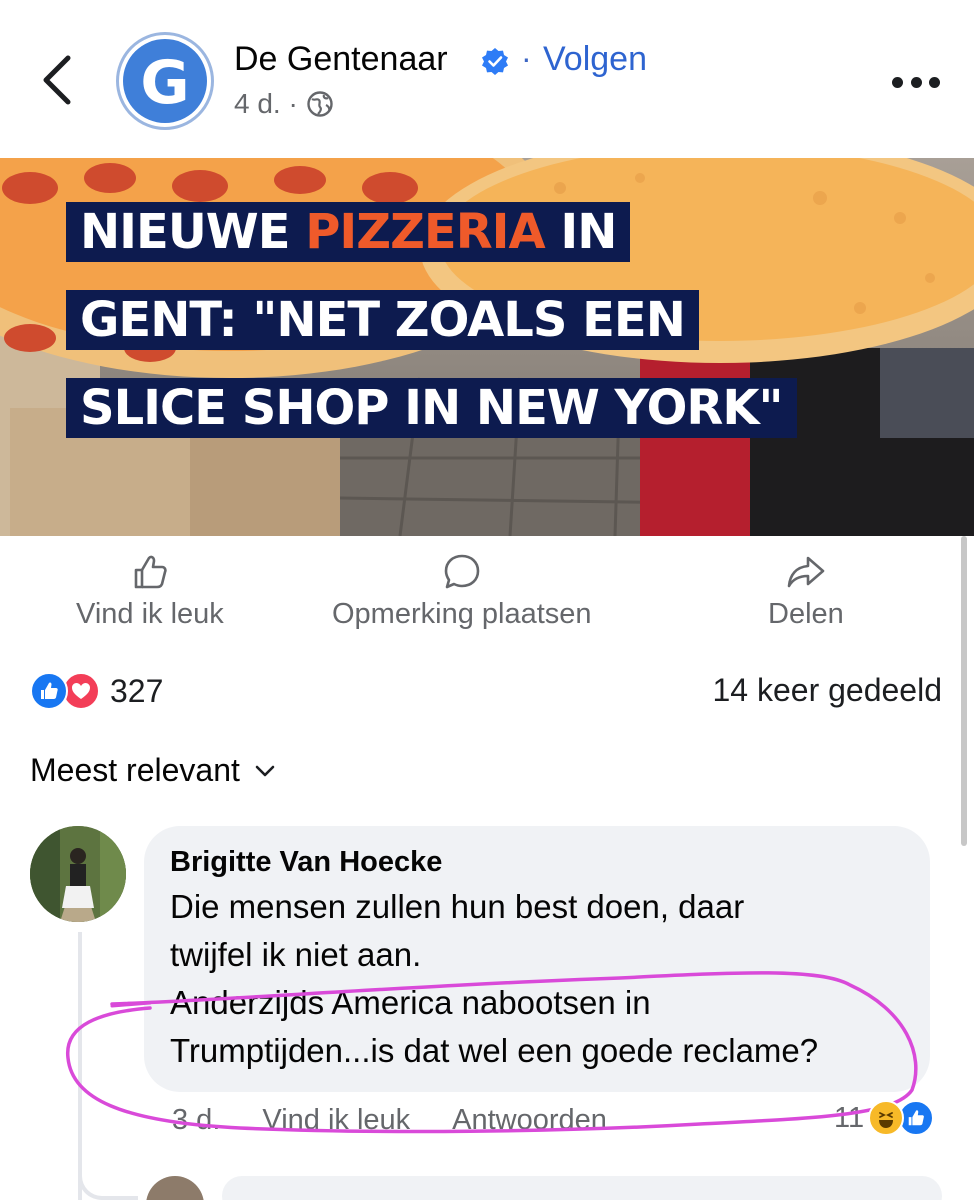  I want to click on comment-like-button: Vind ik leuk, so click(336, 1120).